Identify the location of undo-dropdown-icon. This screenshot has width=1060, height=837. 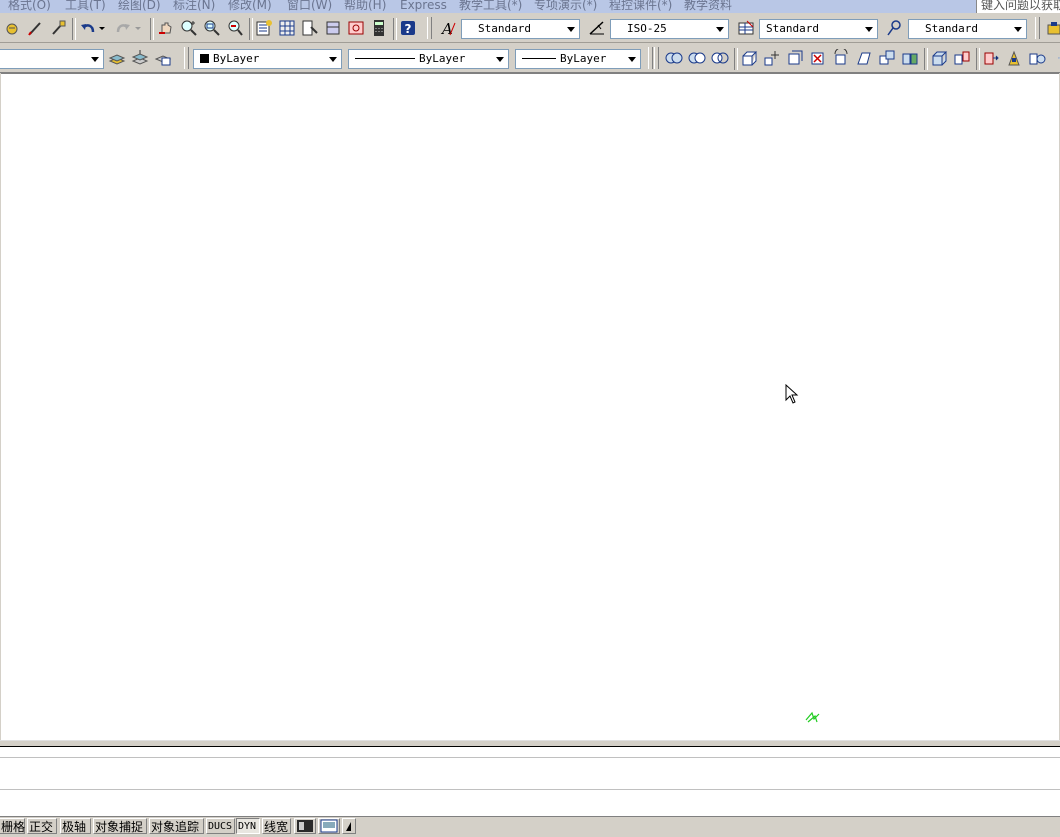
(102, 28).